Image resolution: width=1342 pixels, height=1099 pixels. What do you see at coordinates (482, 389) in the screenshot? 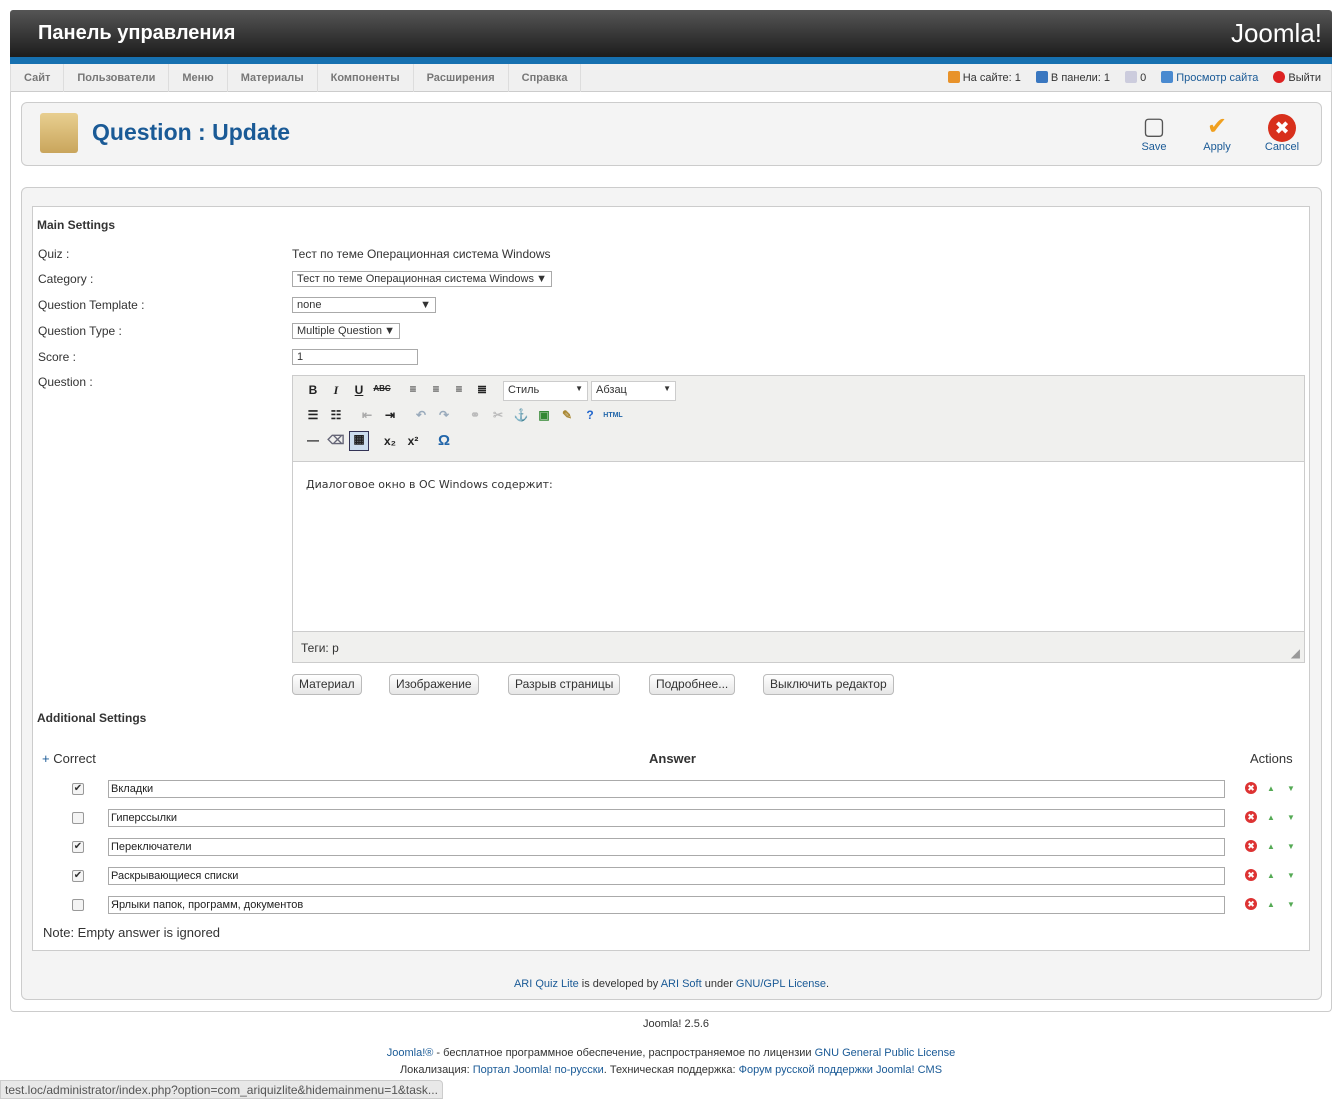
I see `align-justify-icon: ≣` at bounding box center [482, 389].